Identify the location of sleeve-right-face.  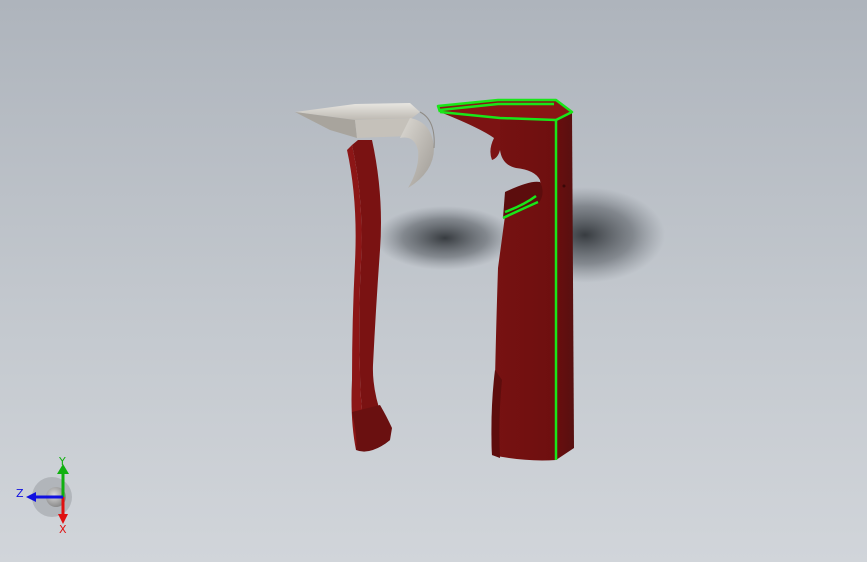
(565, 286).